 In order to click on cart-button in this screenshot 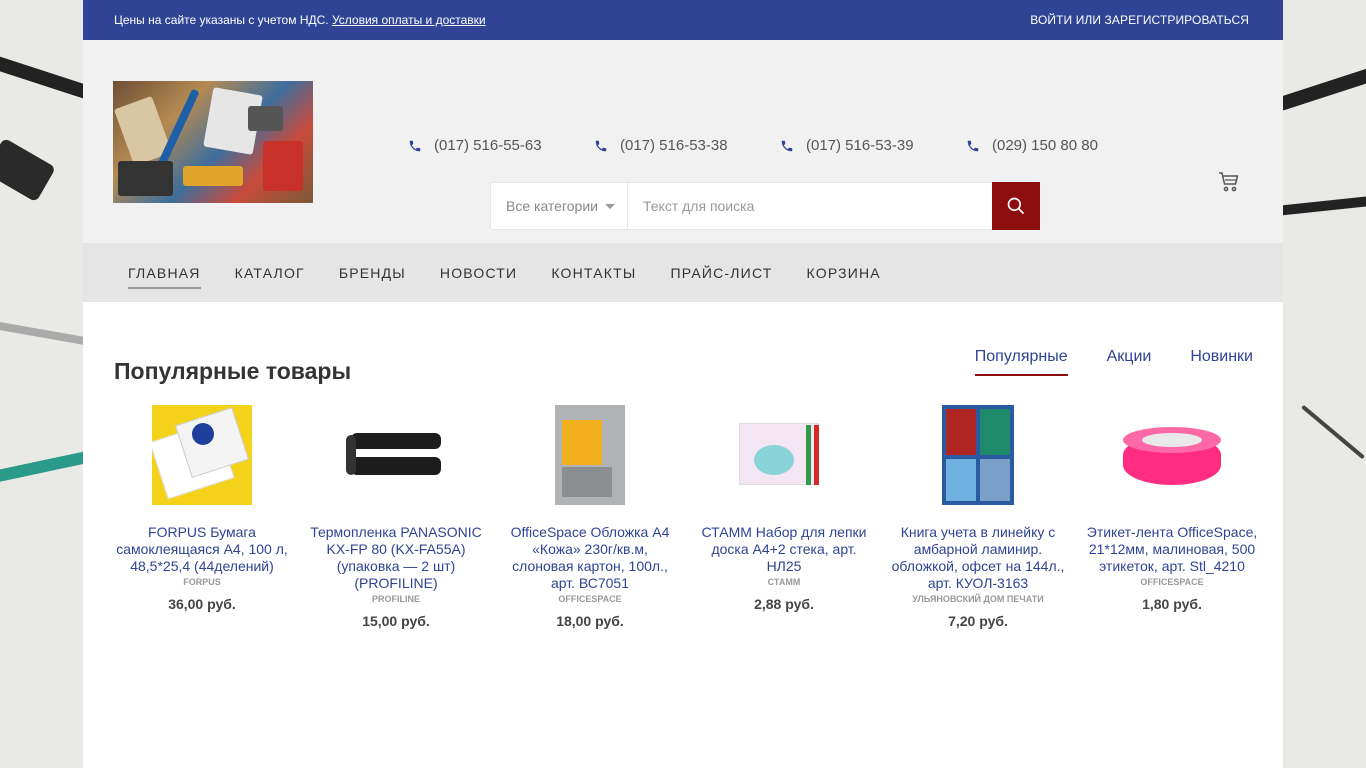, I will do `click(1229, 182)`.